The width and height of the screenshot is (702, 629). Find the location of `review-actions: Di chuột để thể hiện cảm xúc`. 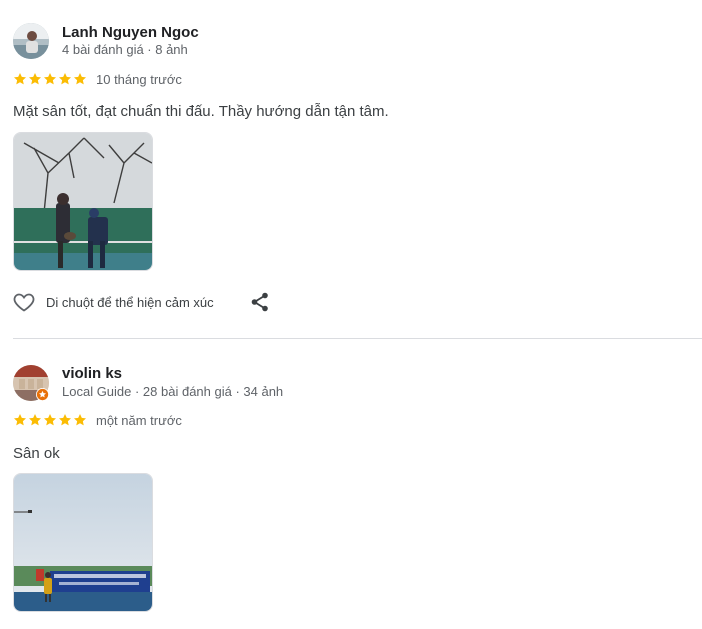

review-actions: Di chuột để thể hiện cảm xúc is located at coordinates (113, 302).